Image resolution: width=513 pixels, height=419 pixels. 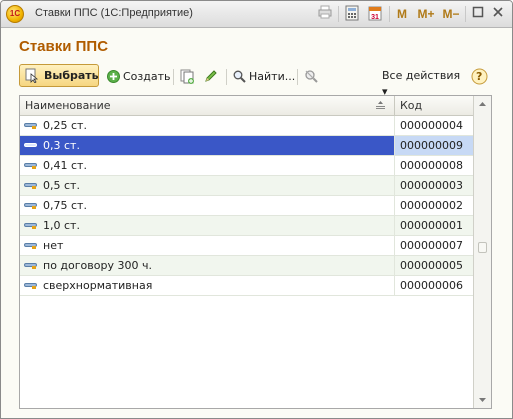 I want to click on arrow-down-icon, so click(x=482, y=400).